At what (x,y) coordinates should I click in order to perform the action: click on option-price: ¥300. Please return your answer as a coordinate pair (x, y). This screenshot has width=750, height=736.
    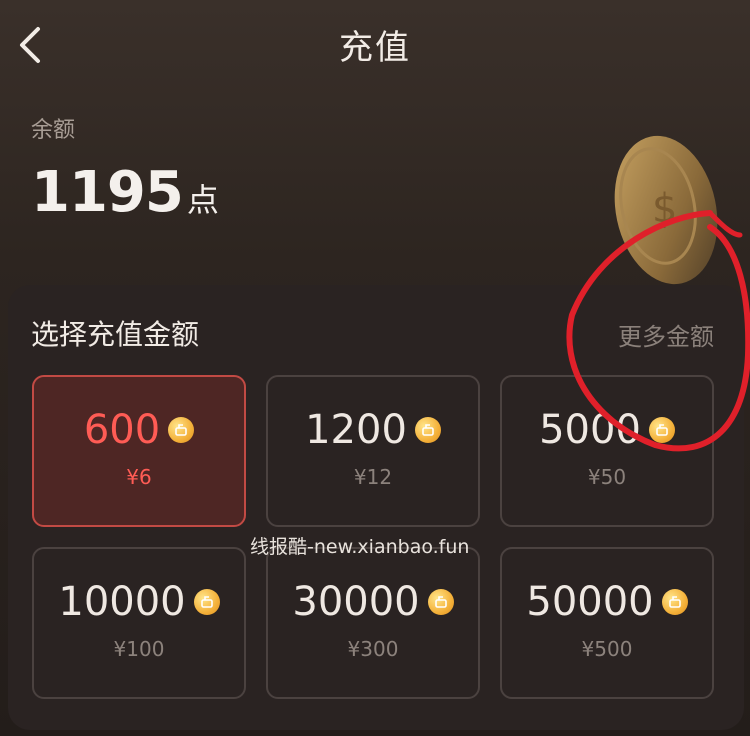
    Looking at the image, I should click on (373, 649).